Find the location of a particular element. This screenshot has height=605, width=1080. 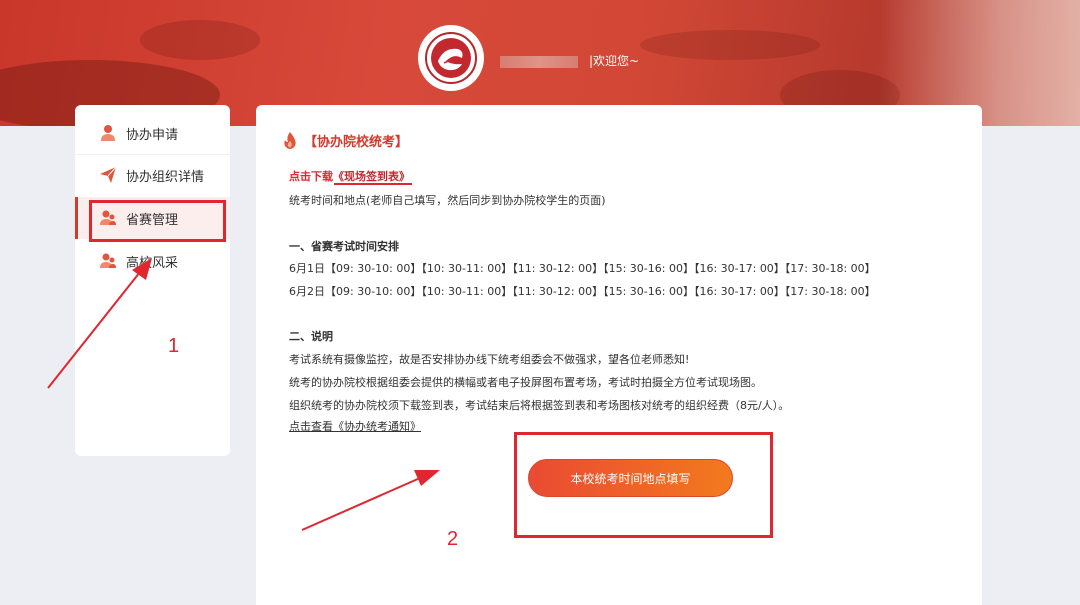

sidebar-item-label: 协办组织详情 is located at coordinates (165, 177).